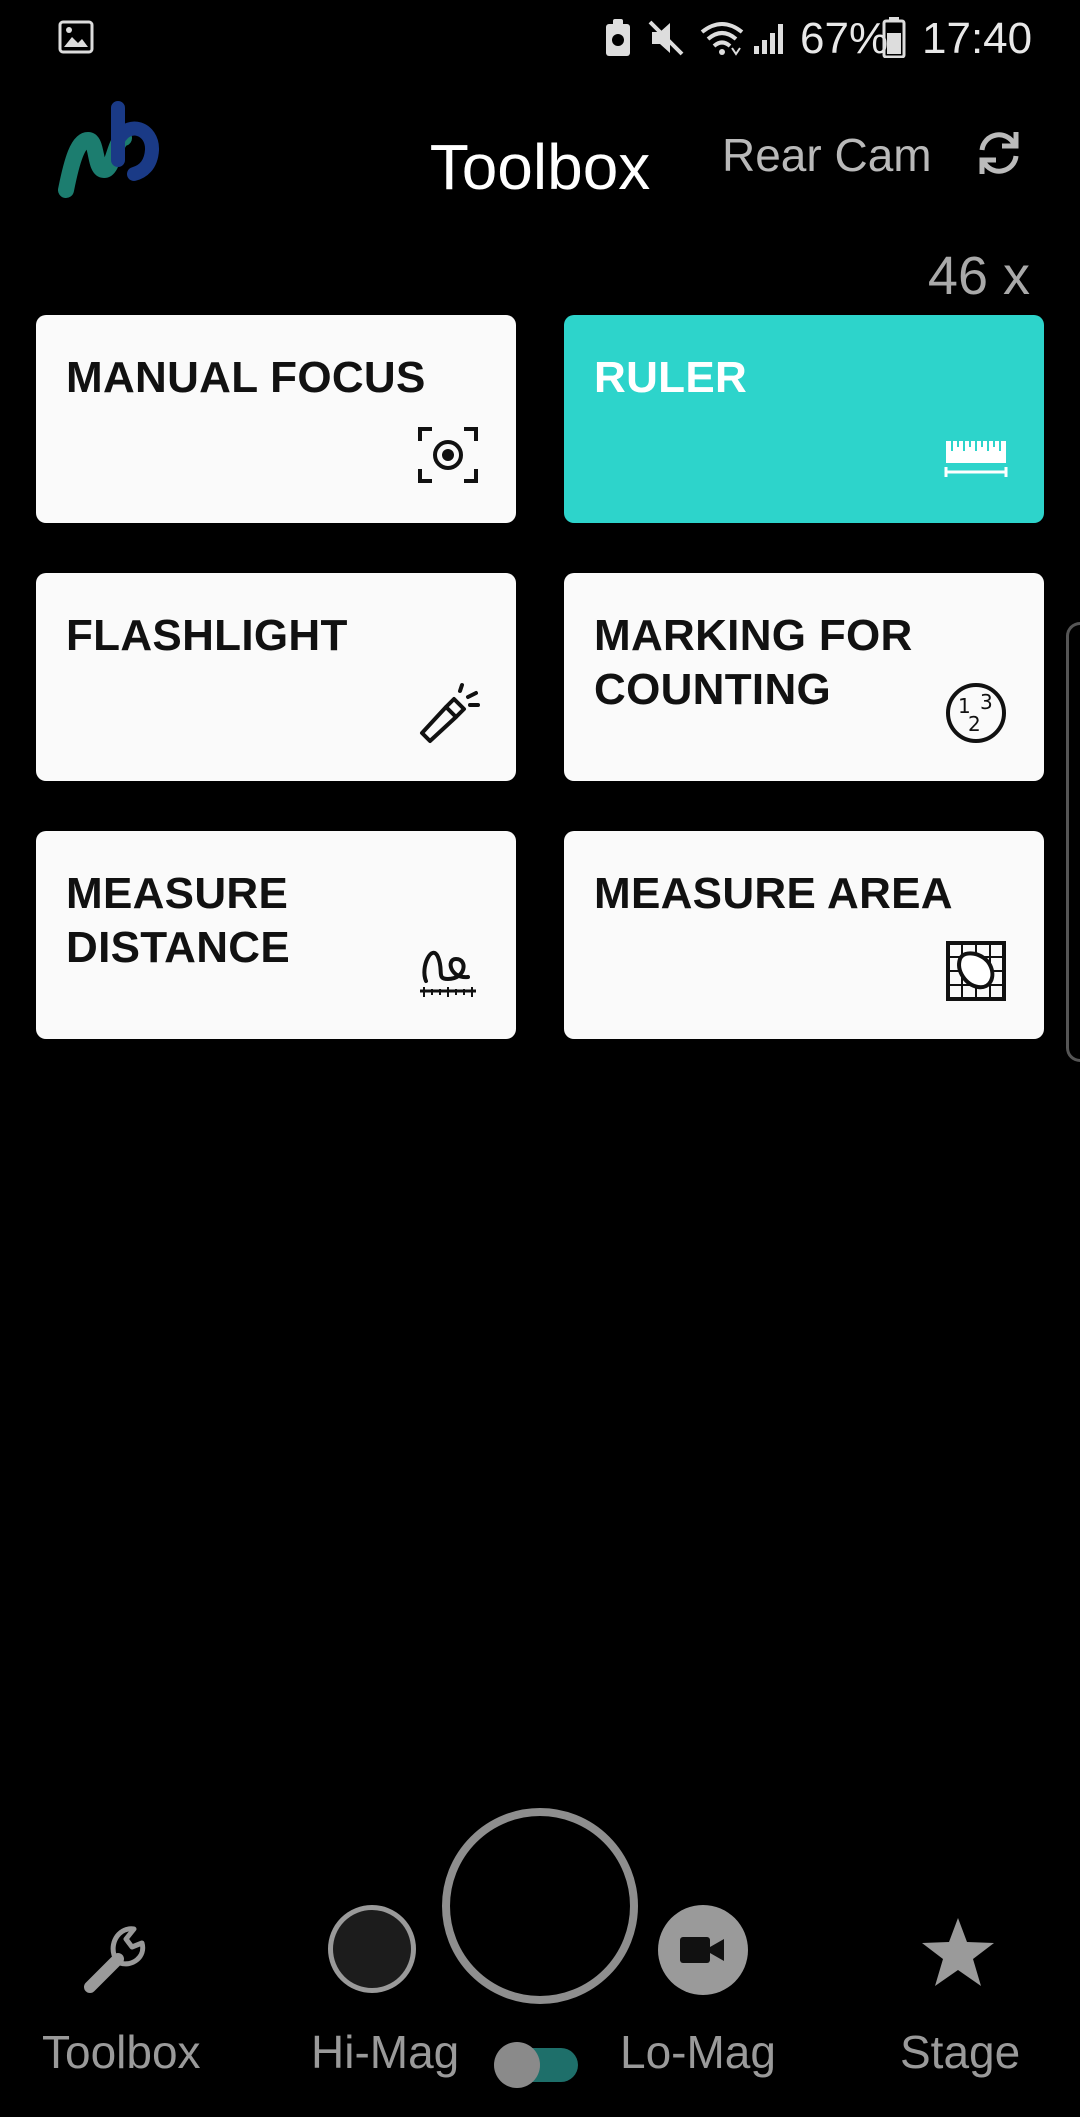 Image resolution: width=1080 pixels, height=2117 pixels. I want to click on toggle-thumb, so click(517, 2065).